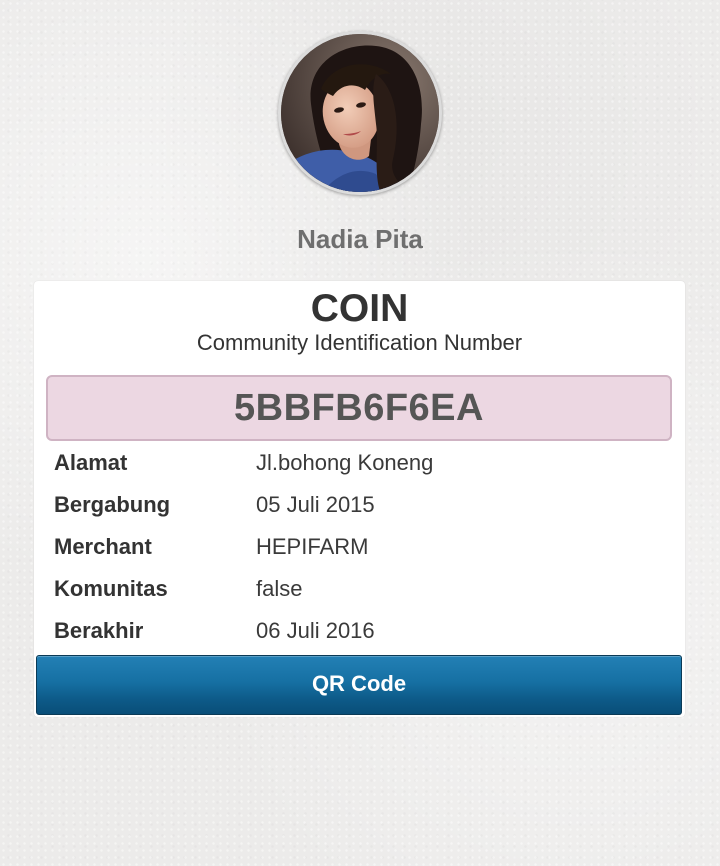 The height and width of the screenshot is (866, 720). I want to click on detail-value: Jl.bohong Koneng, so click(345, 462).